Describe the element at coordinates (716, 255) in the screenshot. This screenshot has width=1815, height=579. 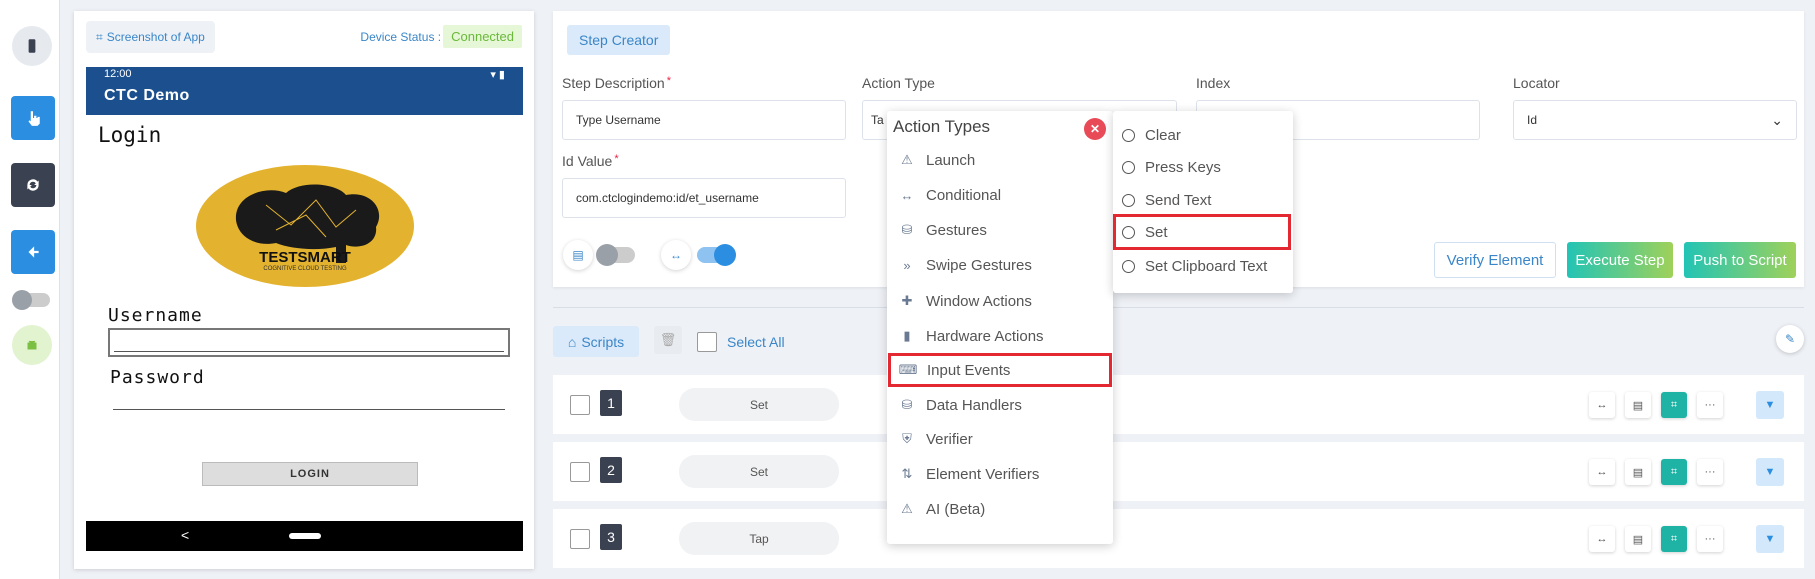
I see `swipe-toggle` at that location.